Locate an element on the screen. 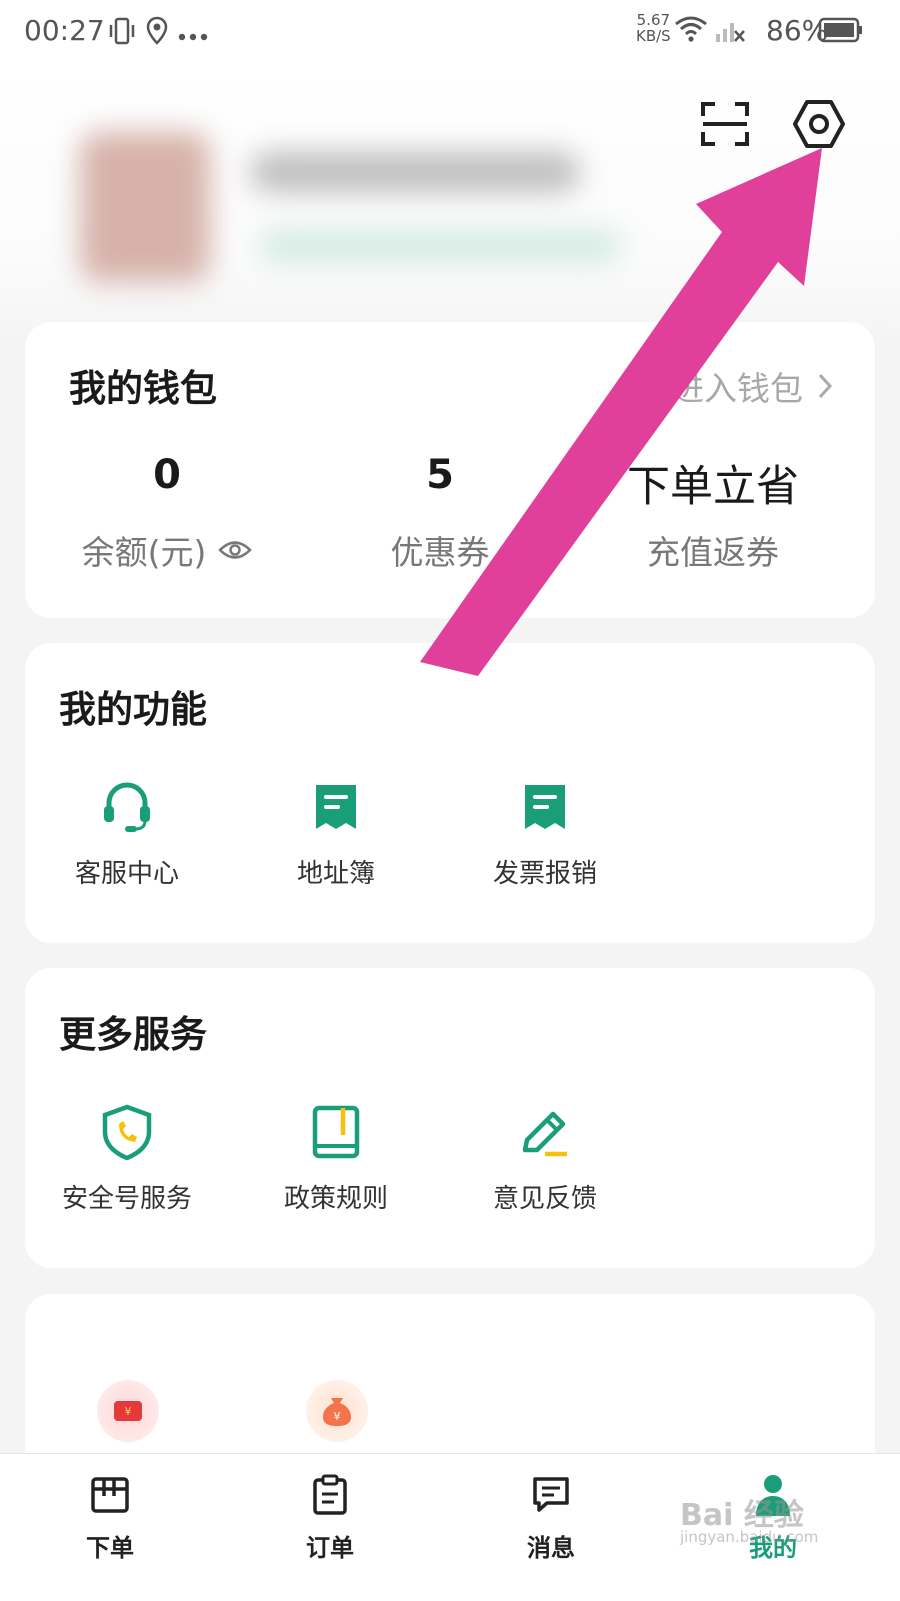 This screenshot has height=1601, width=900. enter-wallet-link: 进入钱包 is located at coordinates (752, 386).